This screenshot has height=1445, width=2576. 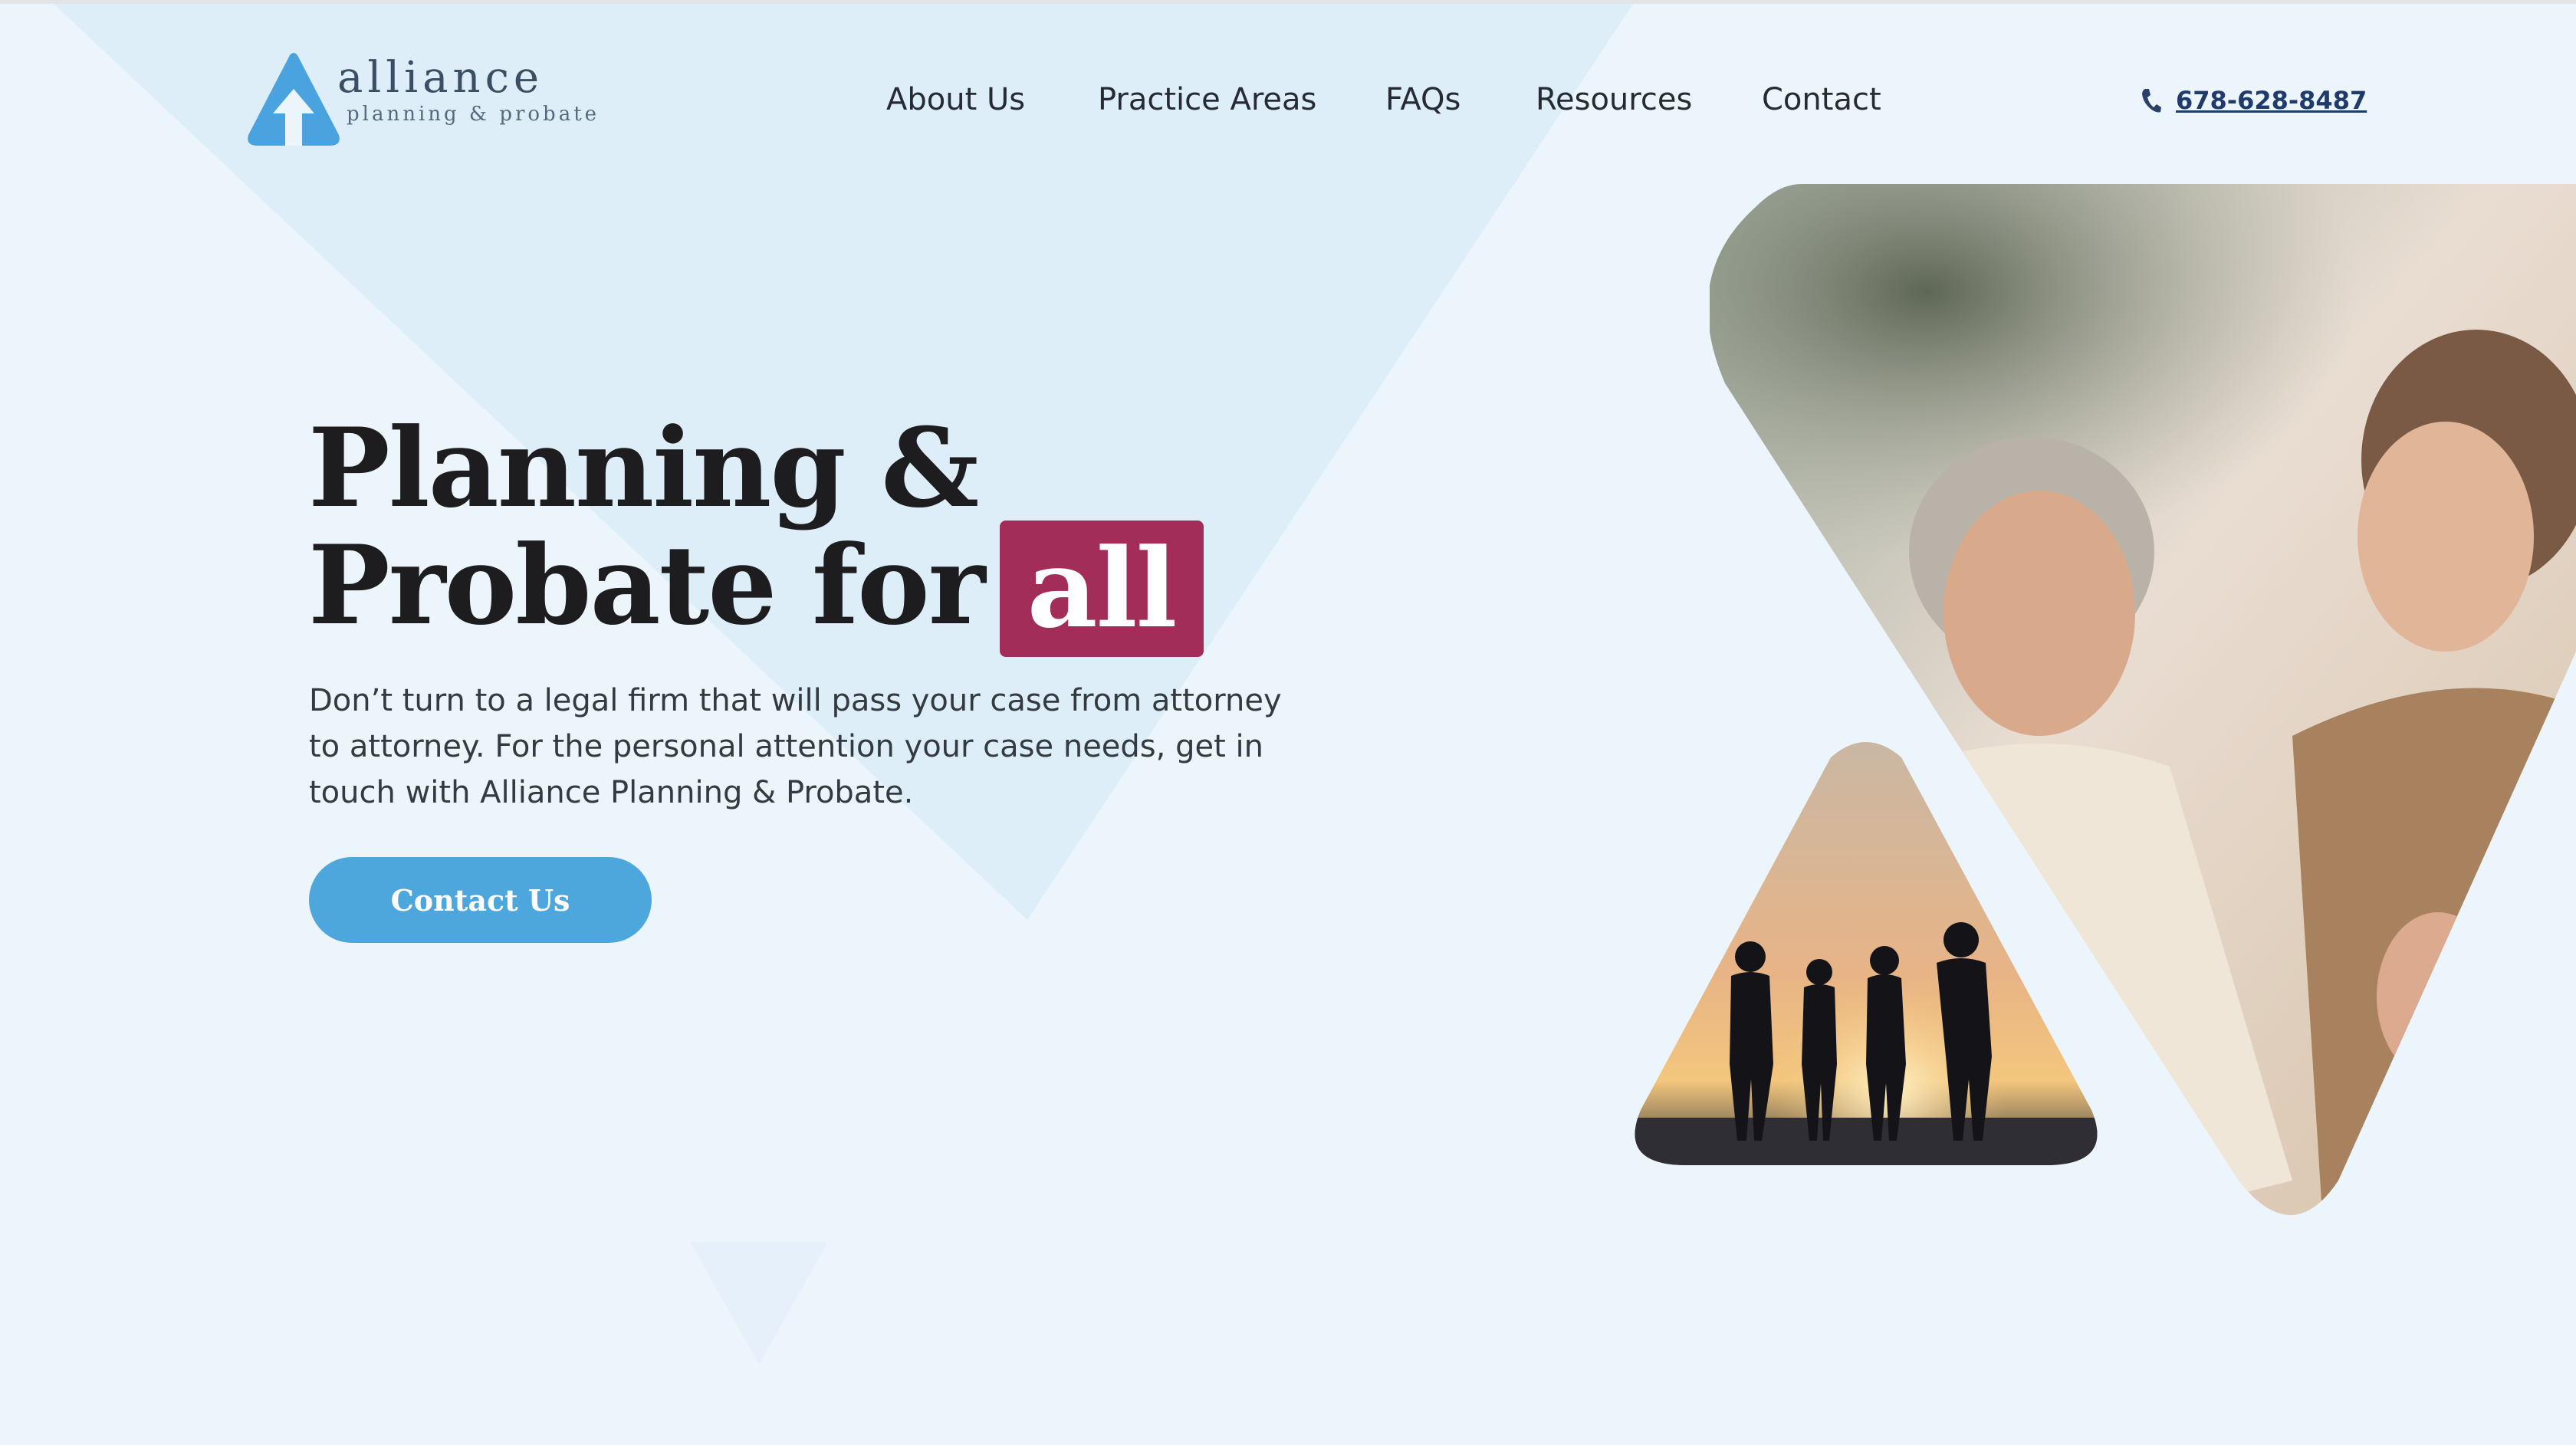 What do you see at coordinates (294, 99) in the screenshot?
I see `logo-triangle-icon` at bounding box center [294, 99].